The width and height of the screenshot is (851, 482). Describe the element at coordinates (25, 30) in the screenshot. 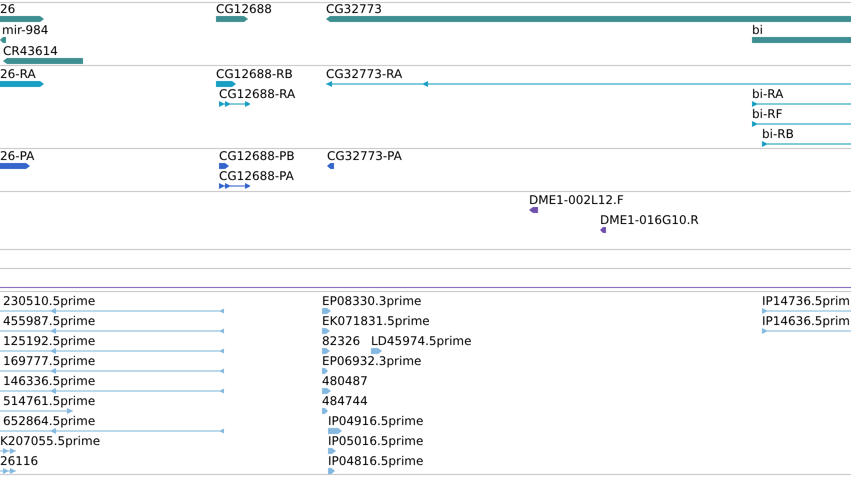

I see `feature-label: mir-984` at that location.